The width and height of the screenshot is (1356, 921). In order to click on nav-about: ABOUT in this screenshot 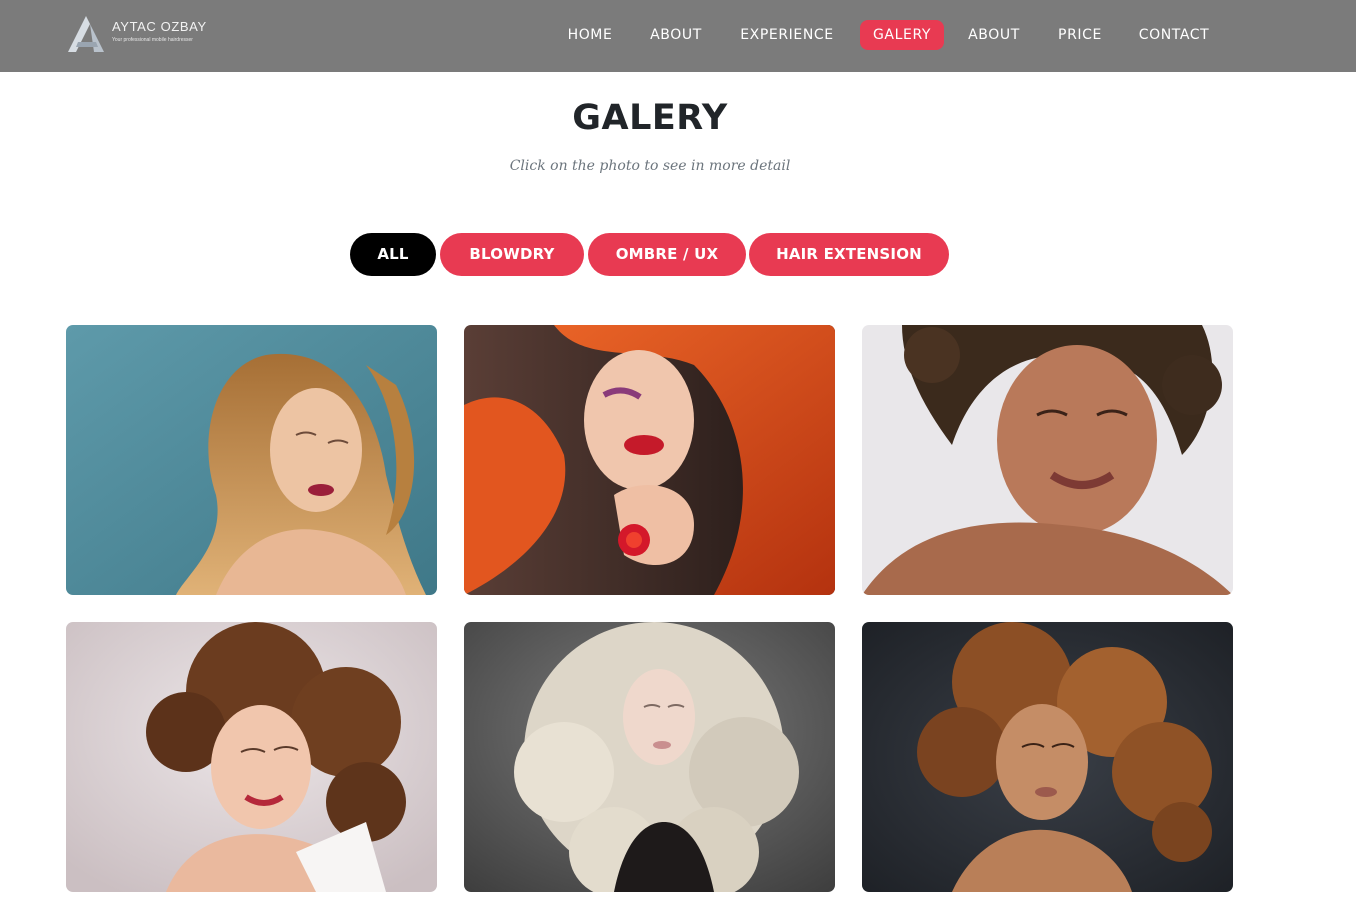, I will do `click(676, 35)`.